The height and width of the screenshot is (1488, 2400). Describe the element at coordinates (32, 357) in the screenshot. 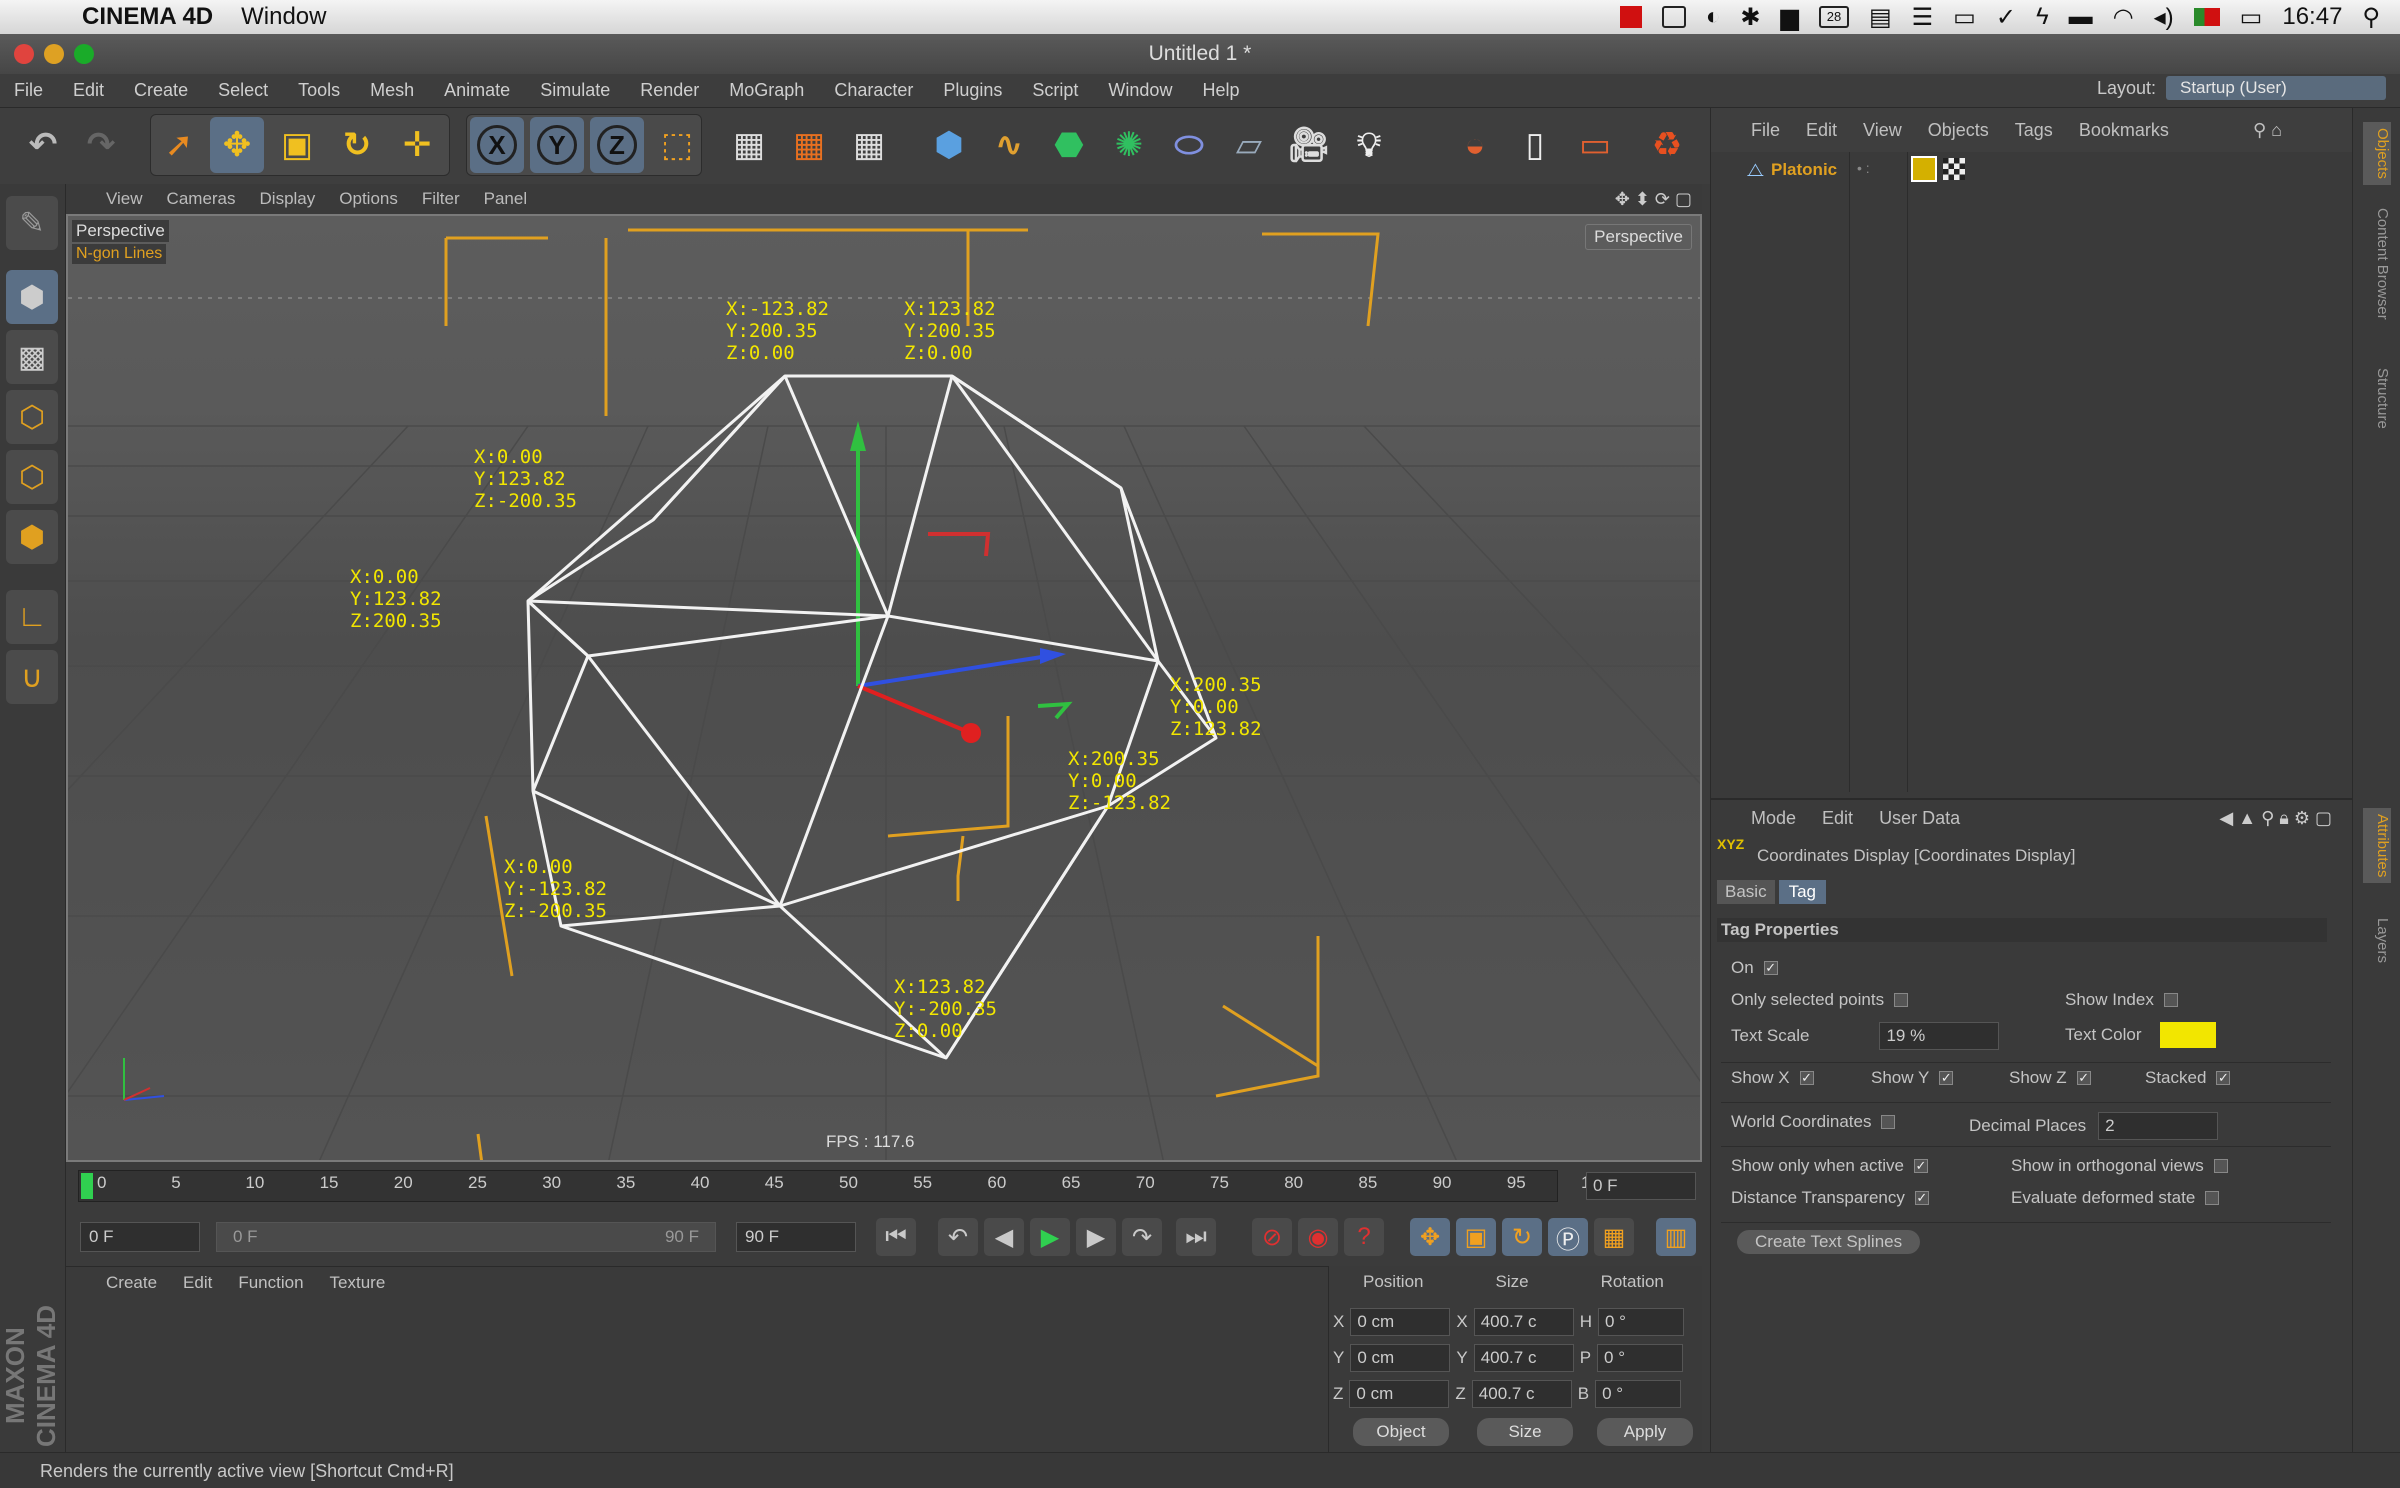

I see `texture-mode-icon: ▩` at that location.